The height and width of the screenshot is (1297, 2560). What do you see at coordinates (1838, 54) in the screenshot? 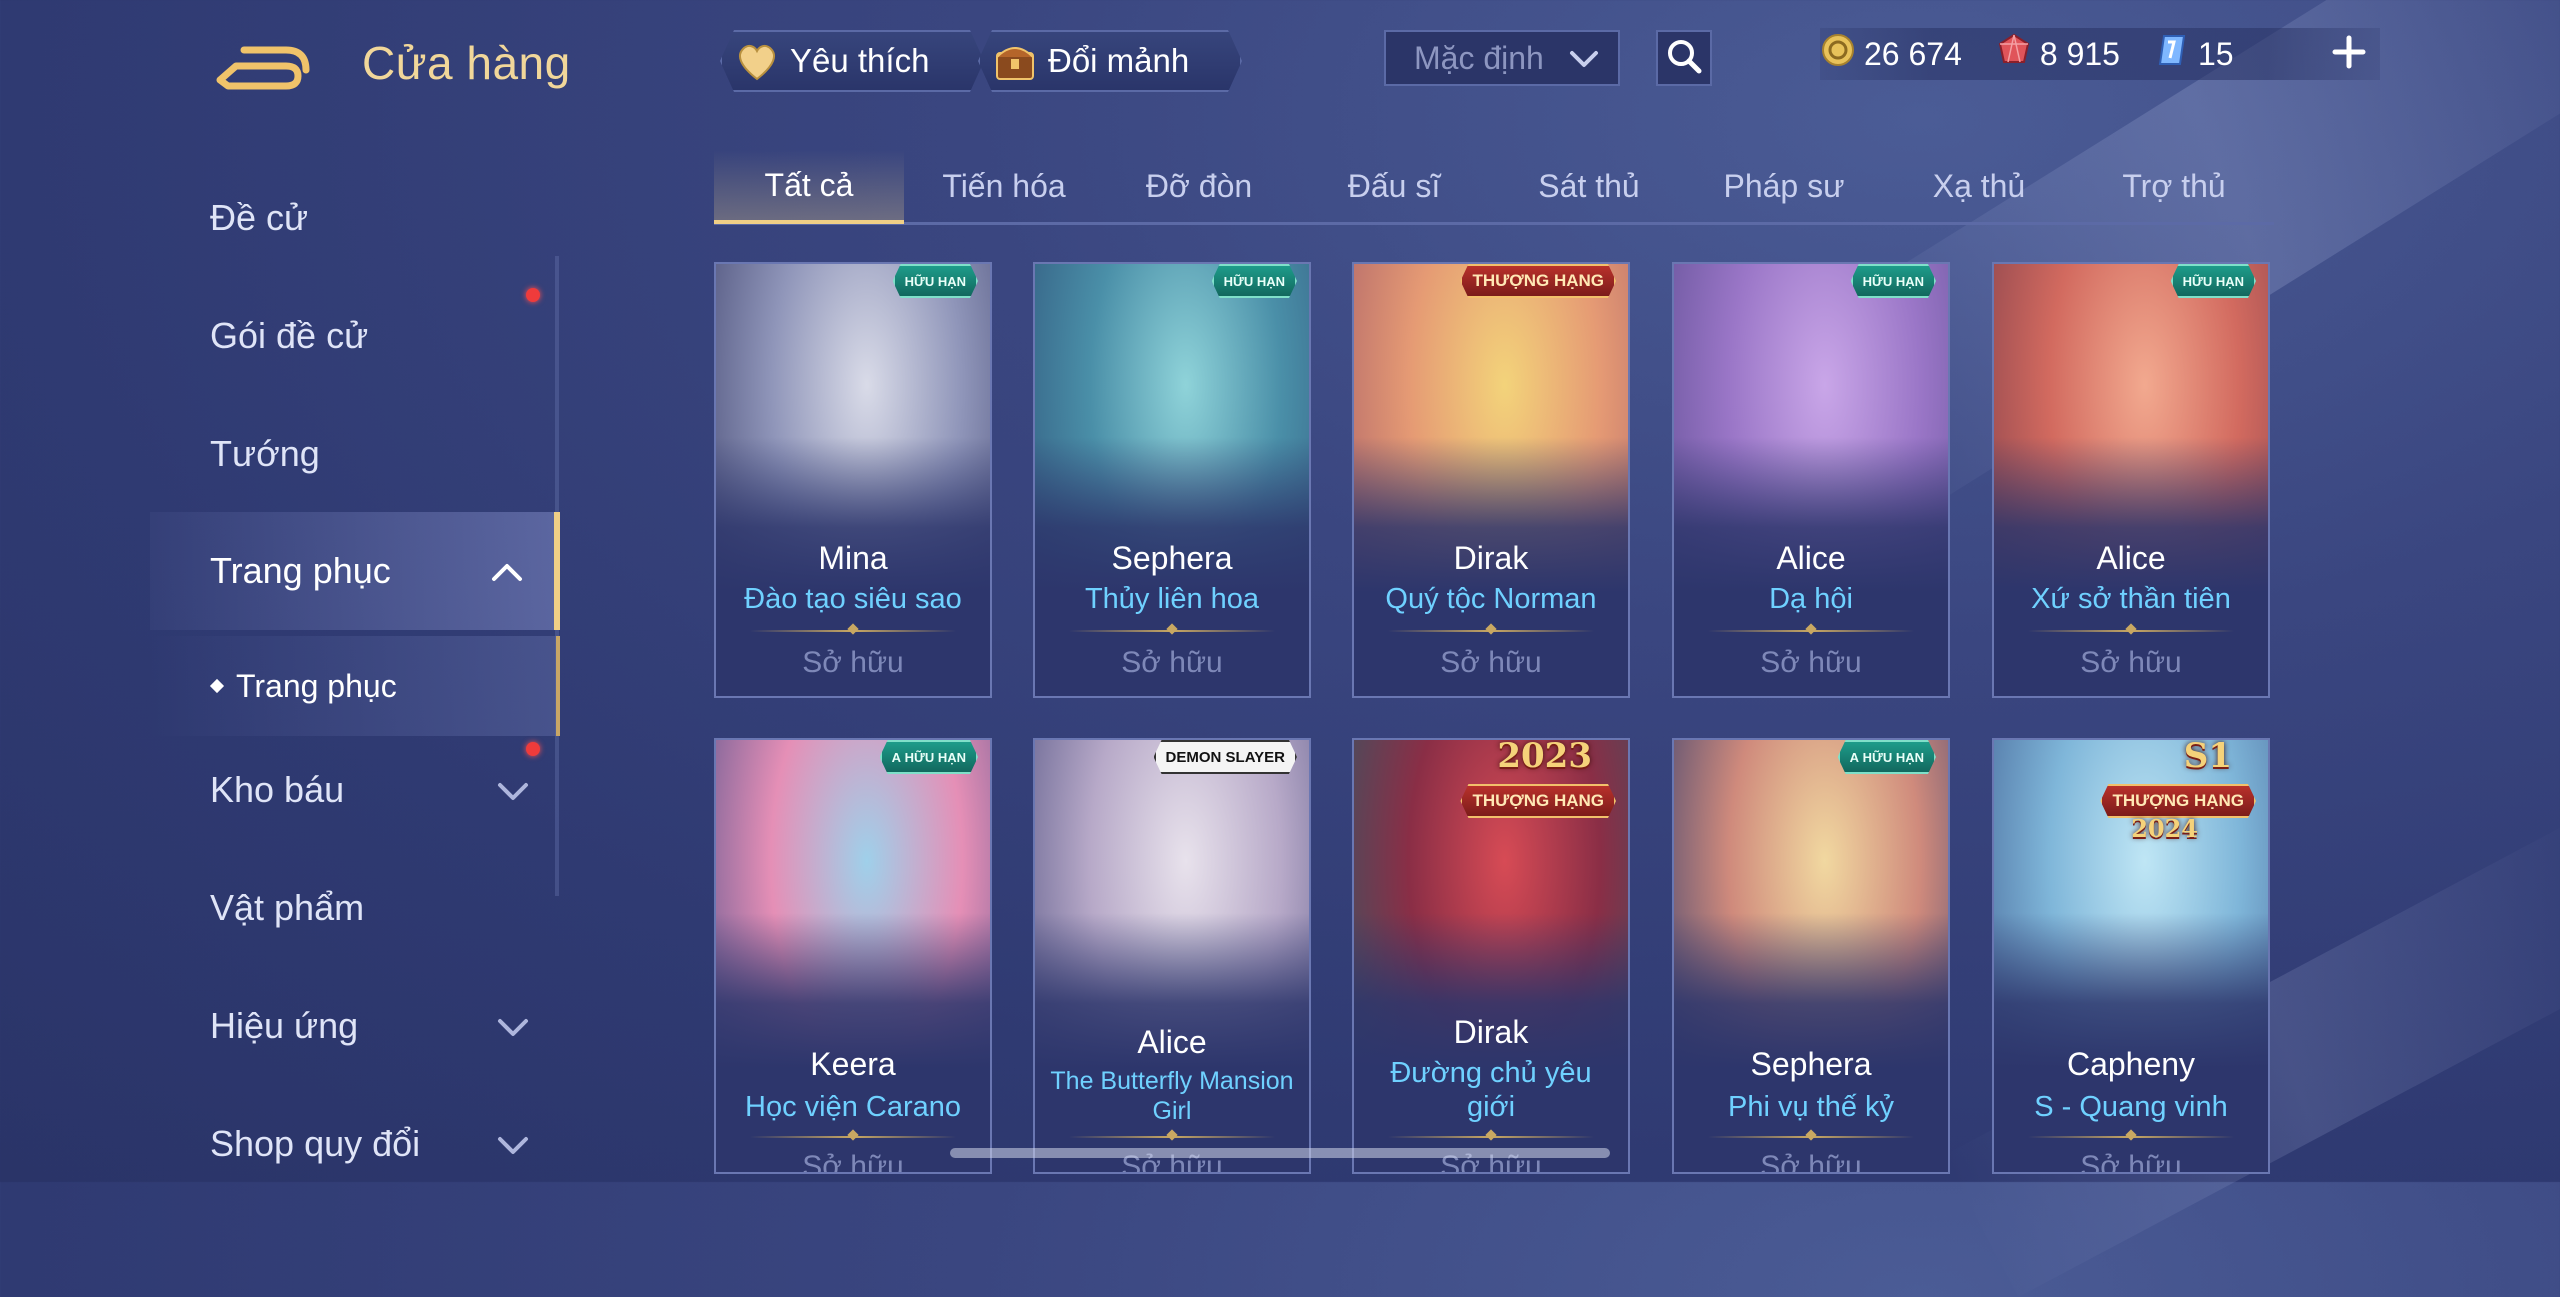
I see `gold-coin-icon` at bounding box center [1838, 54].